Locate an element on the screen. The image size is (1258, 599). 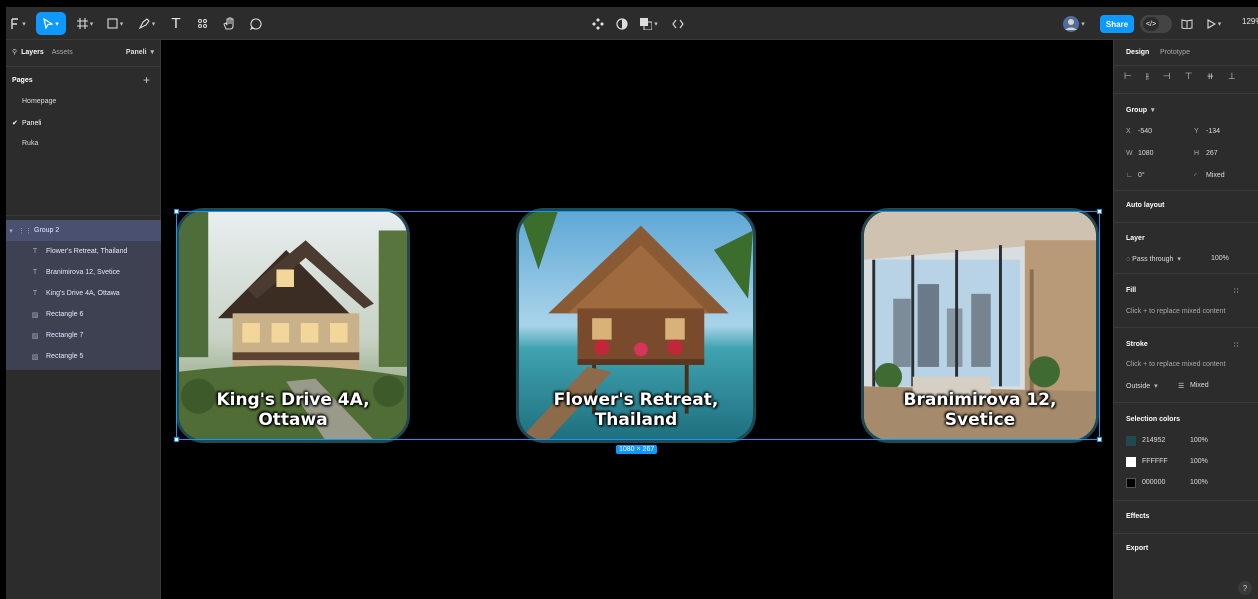
shape-tool-button: ▾ is located at coordinates (115, 23).